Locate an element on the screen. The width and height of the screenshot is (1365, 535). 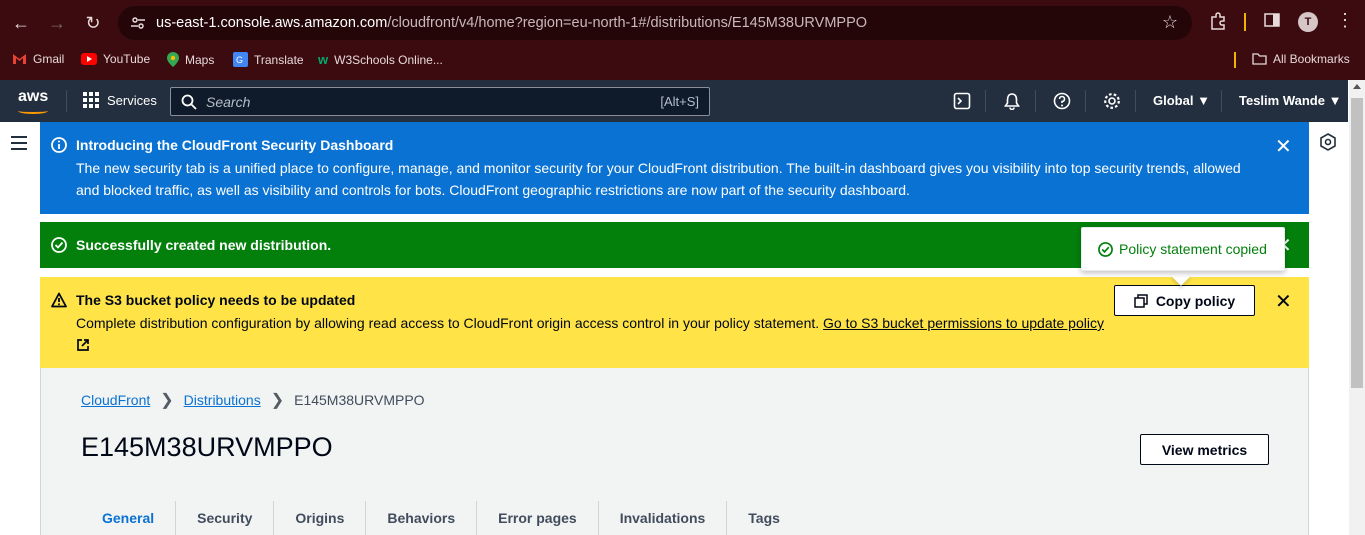
user-name: Teslim Wande is located at coordinates (1282, 100).